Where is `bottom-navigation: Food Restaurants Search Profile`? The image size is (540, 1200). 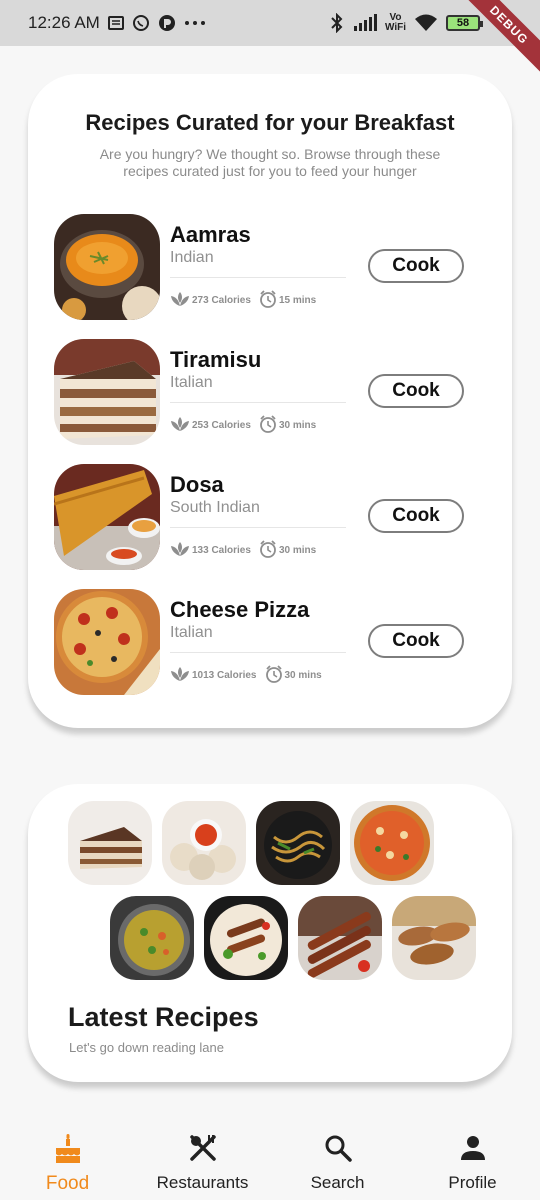
bottom-navigation: Food Restaurants Search Profile is located at coordinates (270, 1159).